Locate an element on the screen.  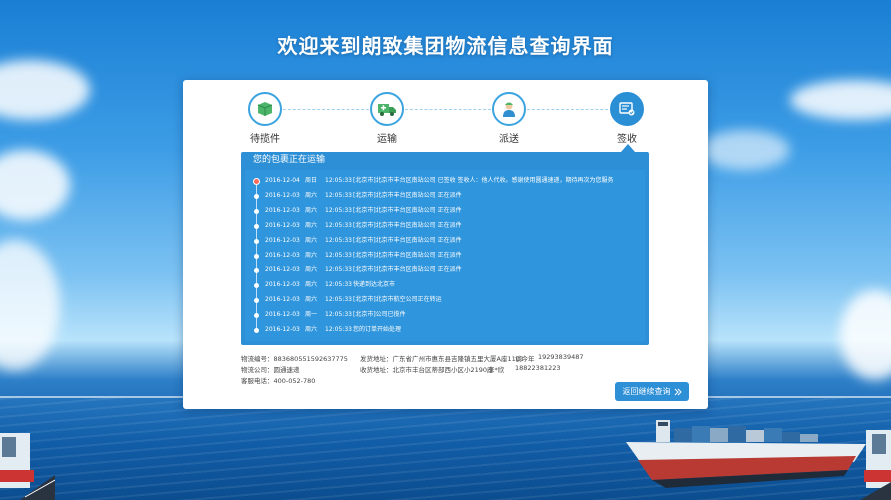
cloud-right-bottom is located at coordinates (865, 335).